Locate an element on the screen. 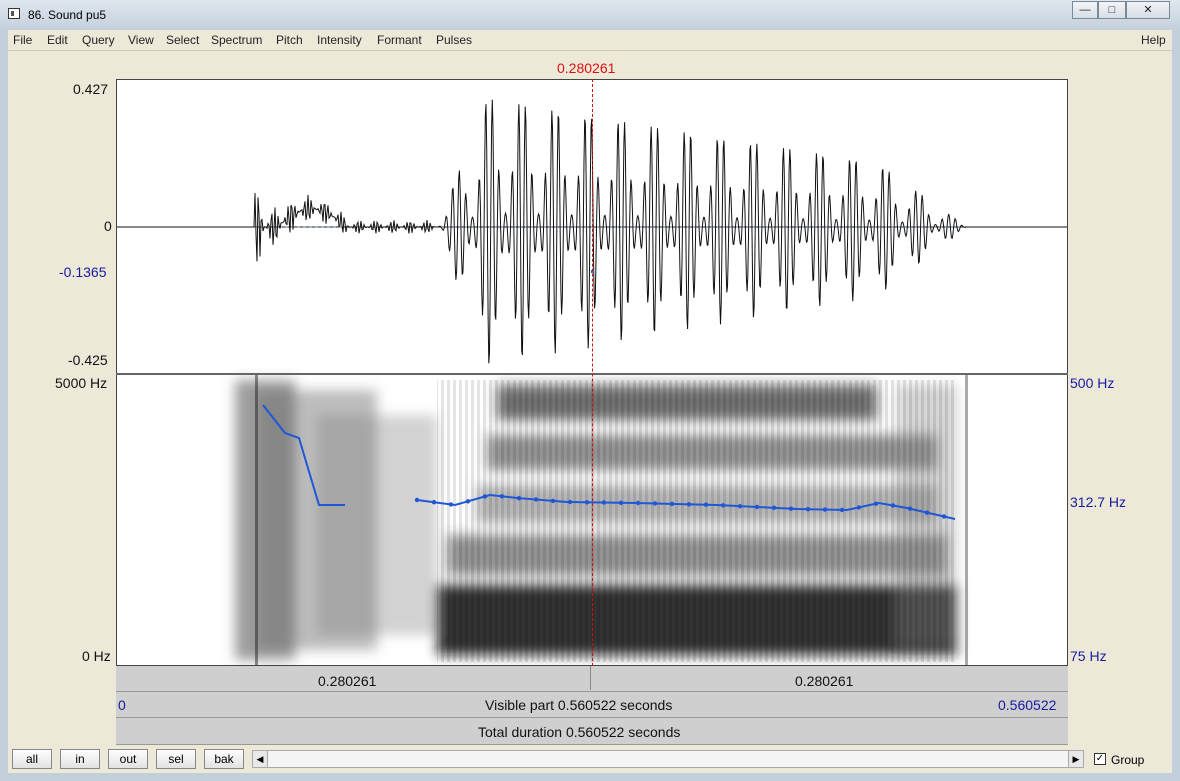 The height and width of the screenshot is (781, 1180). zoom-all-button: all is located at coordinates (32, 759).